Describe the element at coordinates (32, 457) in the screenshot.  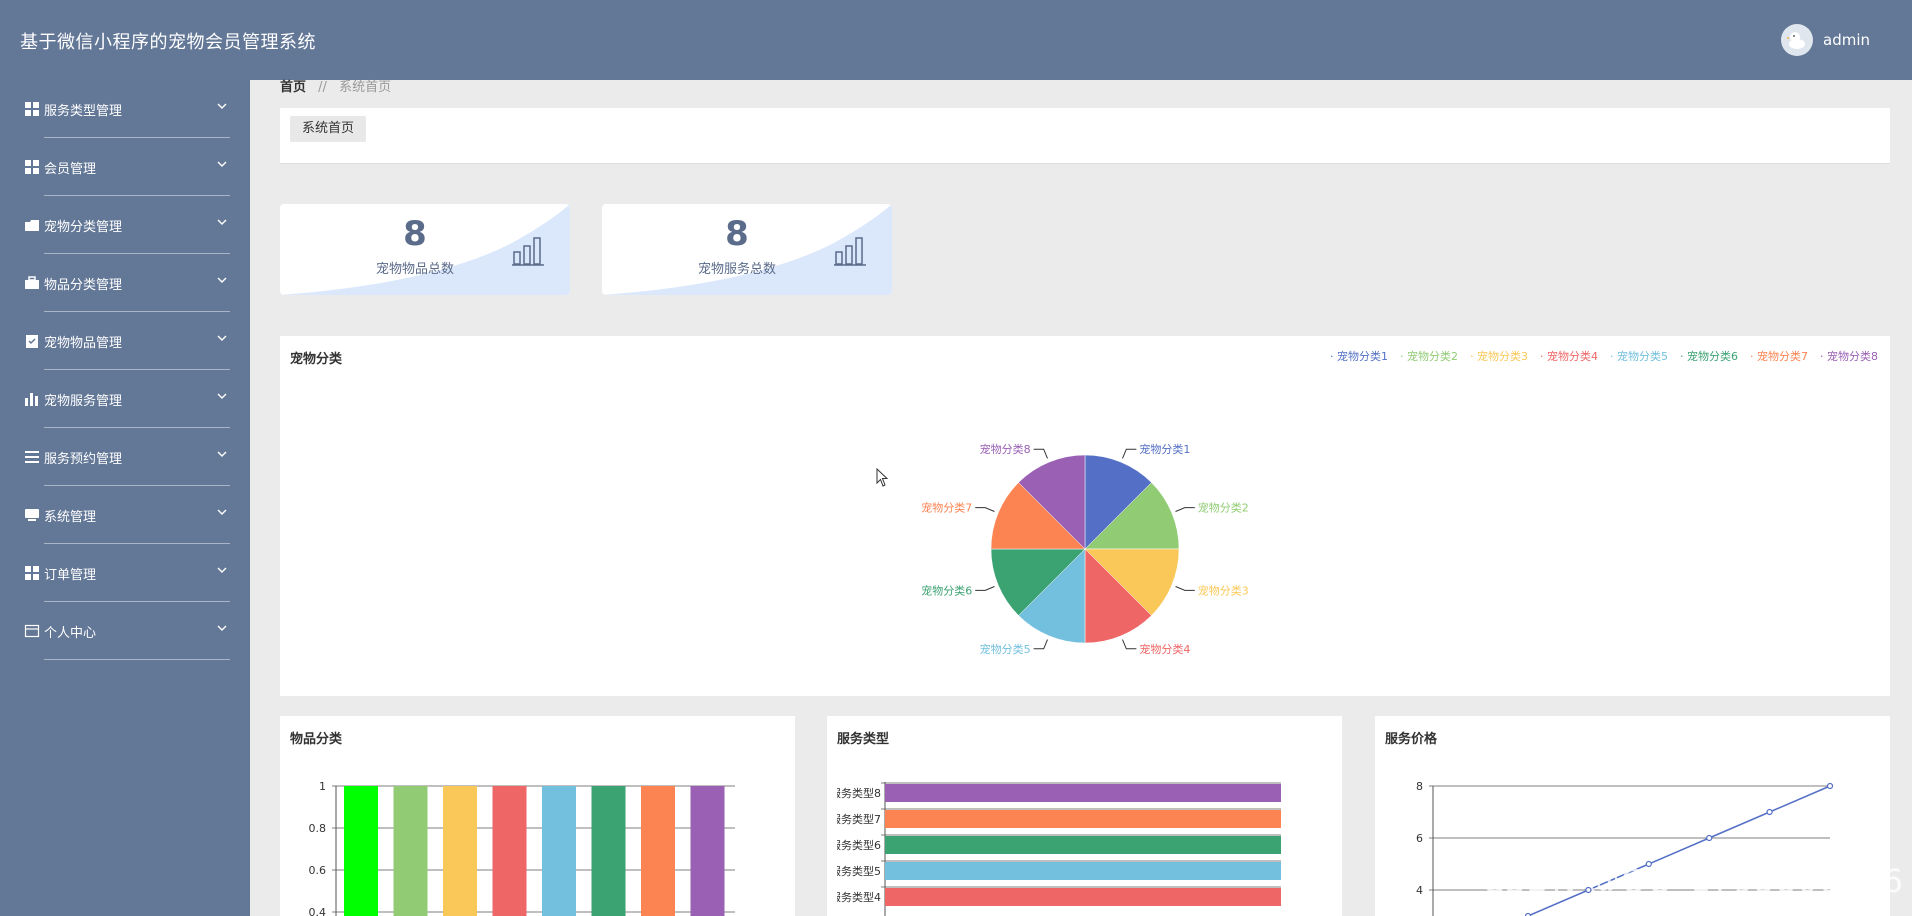
I see `list-icon` at that location.